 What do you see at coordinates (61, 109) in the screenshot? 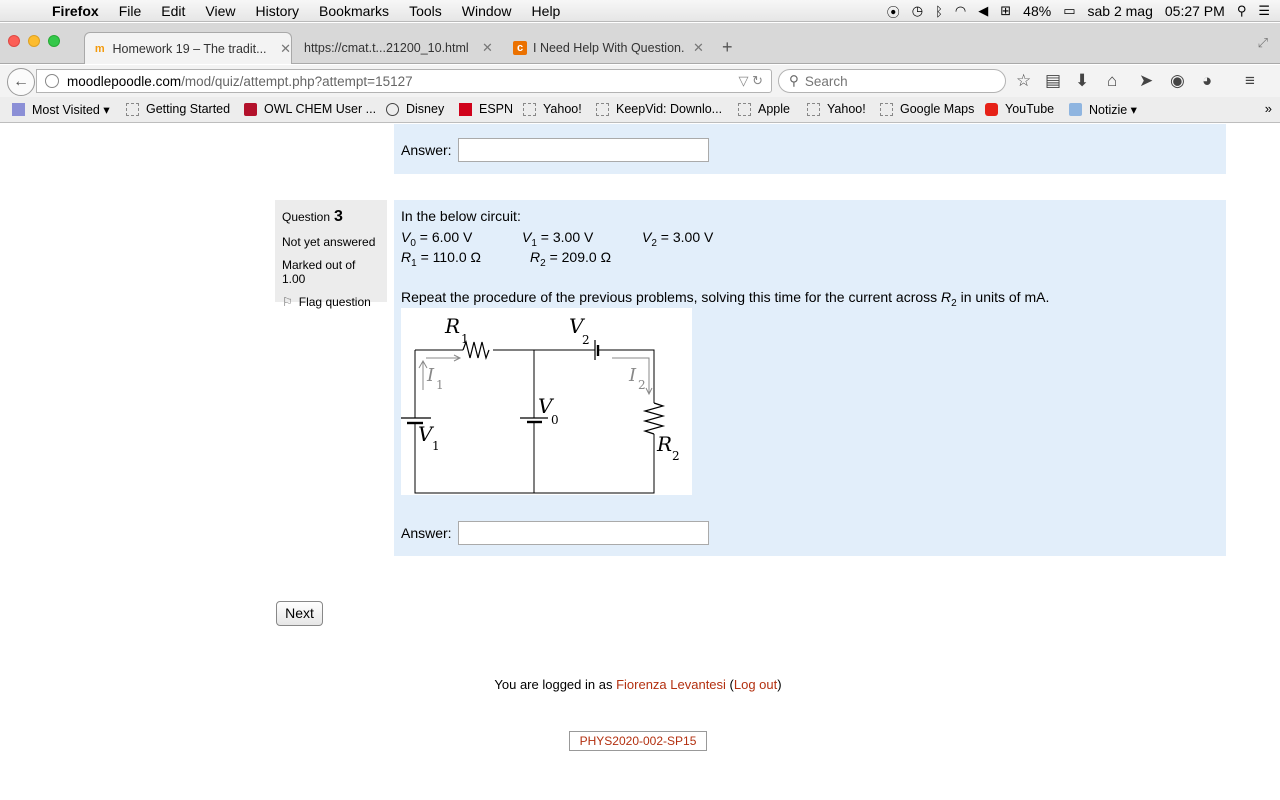
I see `bookmark-most-visited: Most Visited ▾` at bounding box center [61, 109].